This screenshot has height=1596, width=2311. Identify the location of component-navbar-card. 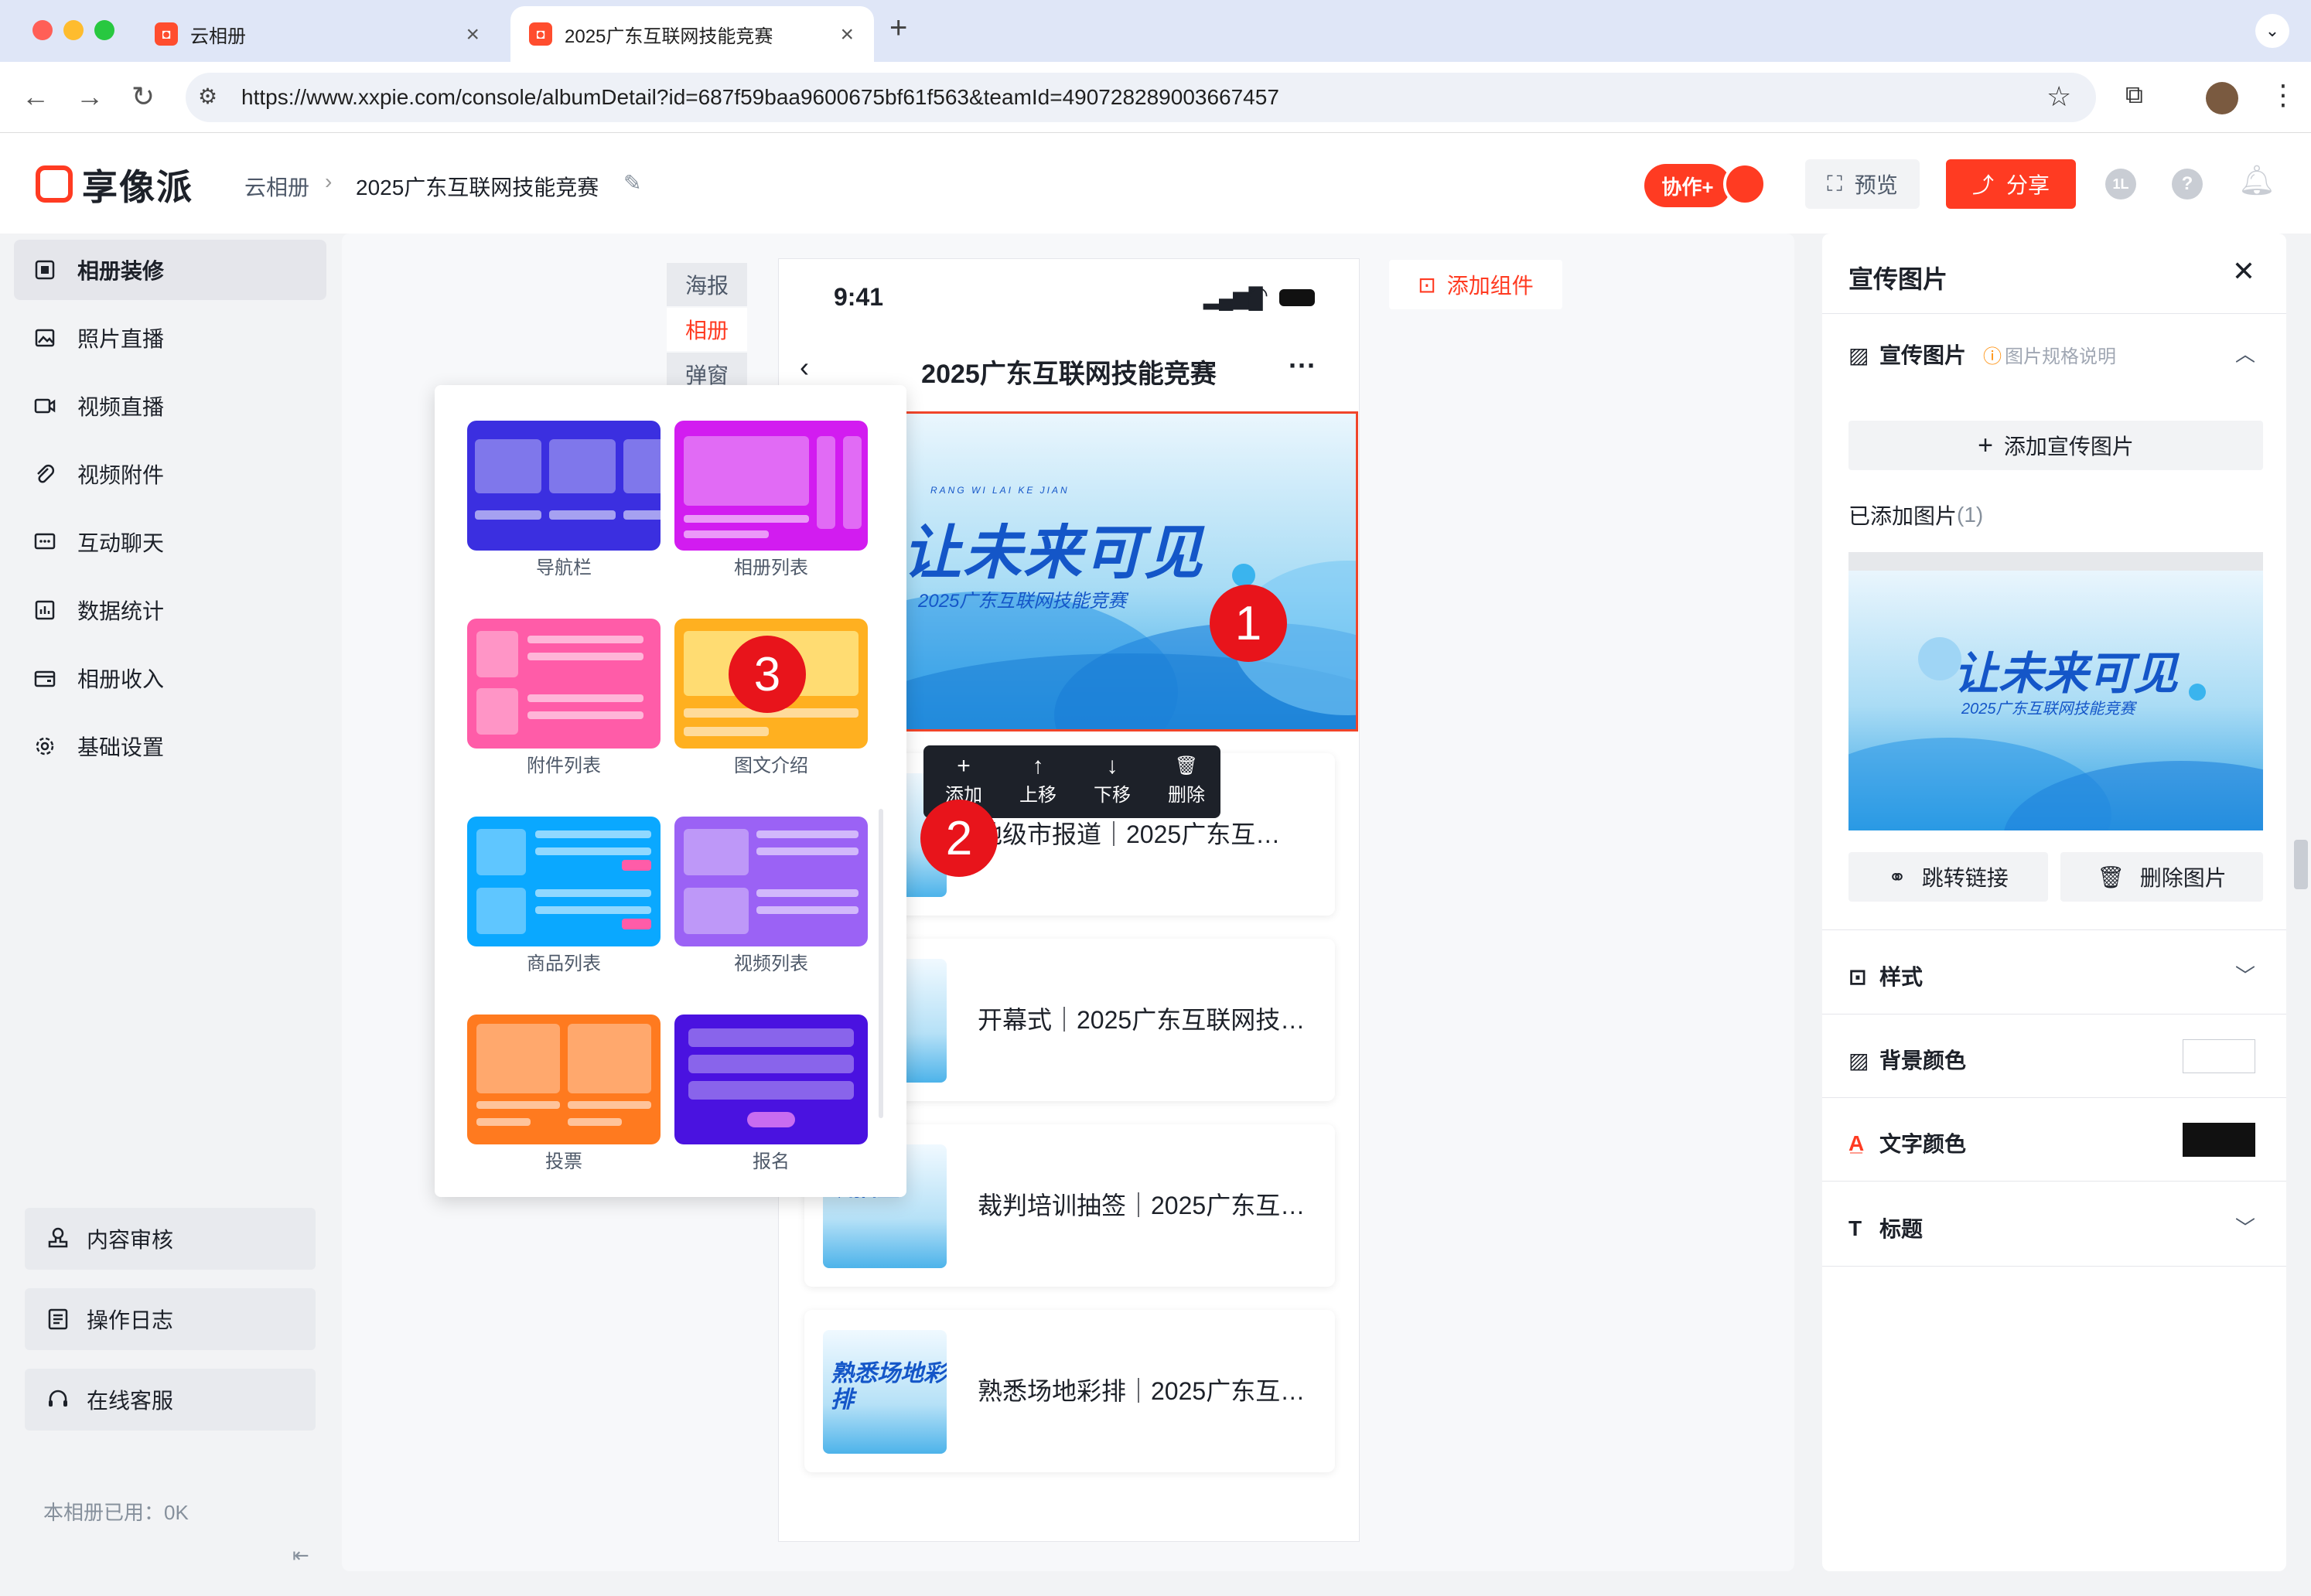
(564, 486).